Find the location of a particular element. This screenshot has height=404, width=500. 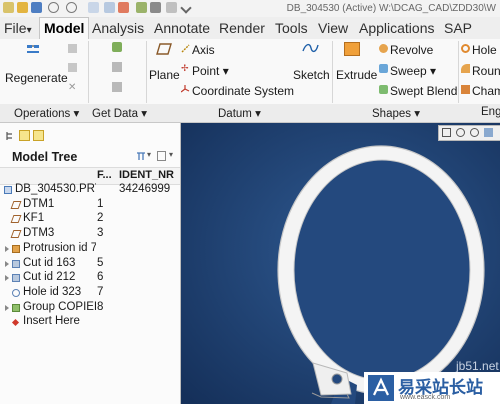

new-file-icon is located at coordinates (8, 7).